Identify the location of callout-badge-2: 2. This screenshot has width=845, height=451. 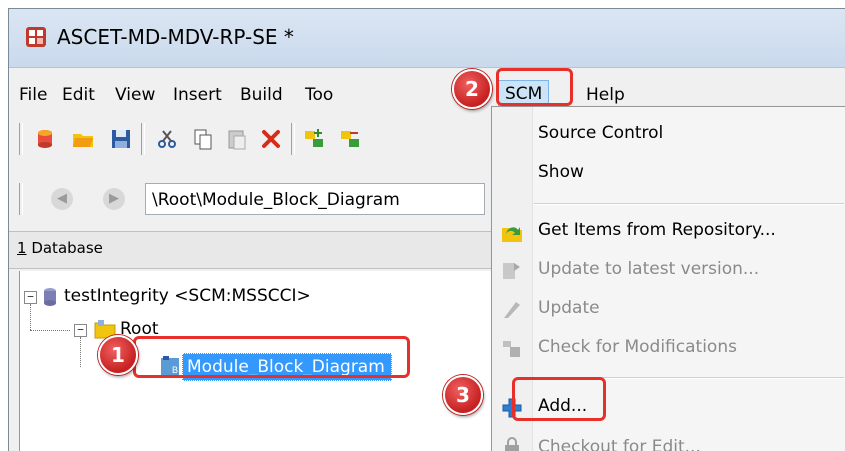
(472, 89).